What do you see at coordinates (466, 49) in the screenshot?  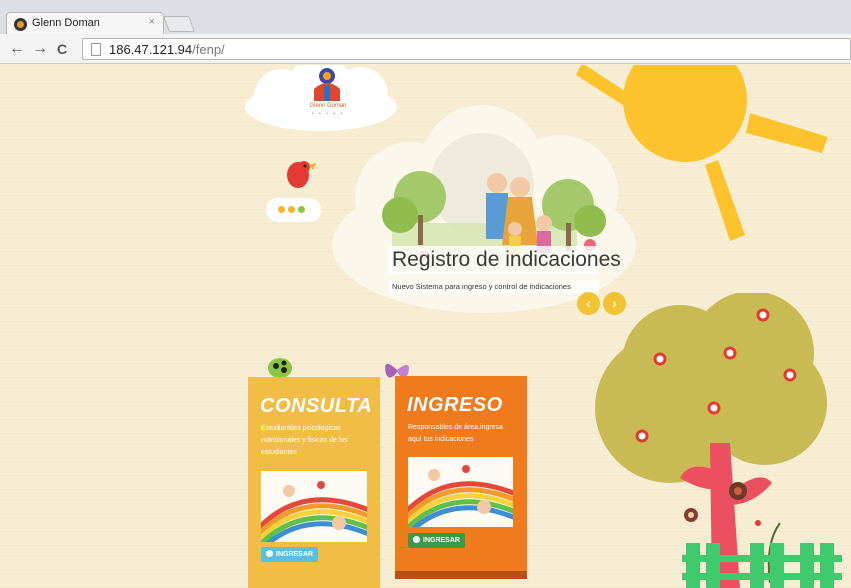 I see `address-bar: 186.47.121.94/fenp/` at bounding box center [466, 49].